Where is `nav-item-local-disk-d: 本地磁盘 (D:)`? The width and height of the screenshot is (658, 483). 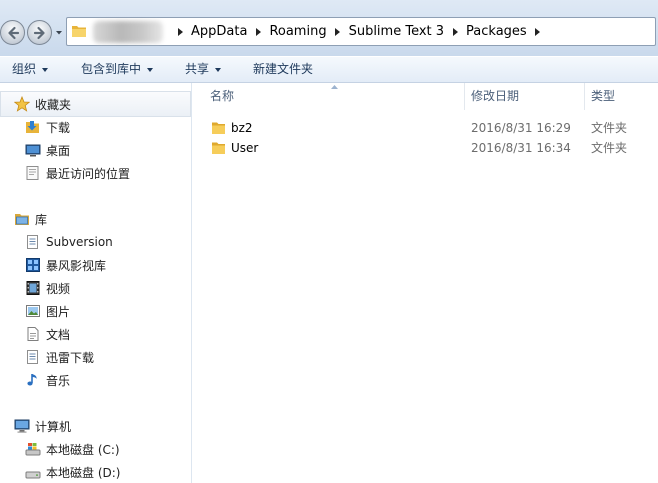 nav-item-local-disk-d: 本地磁盘 (D:) is located at coordinates (72, 472).